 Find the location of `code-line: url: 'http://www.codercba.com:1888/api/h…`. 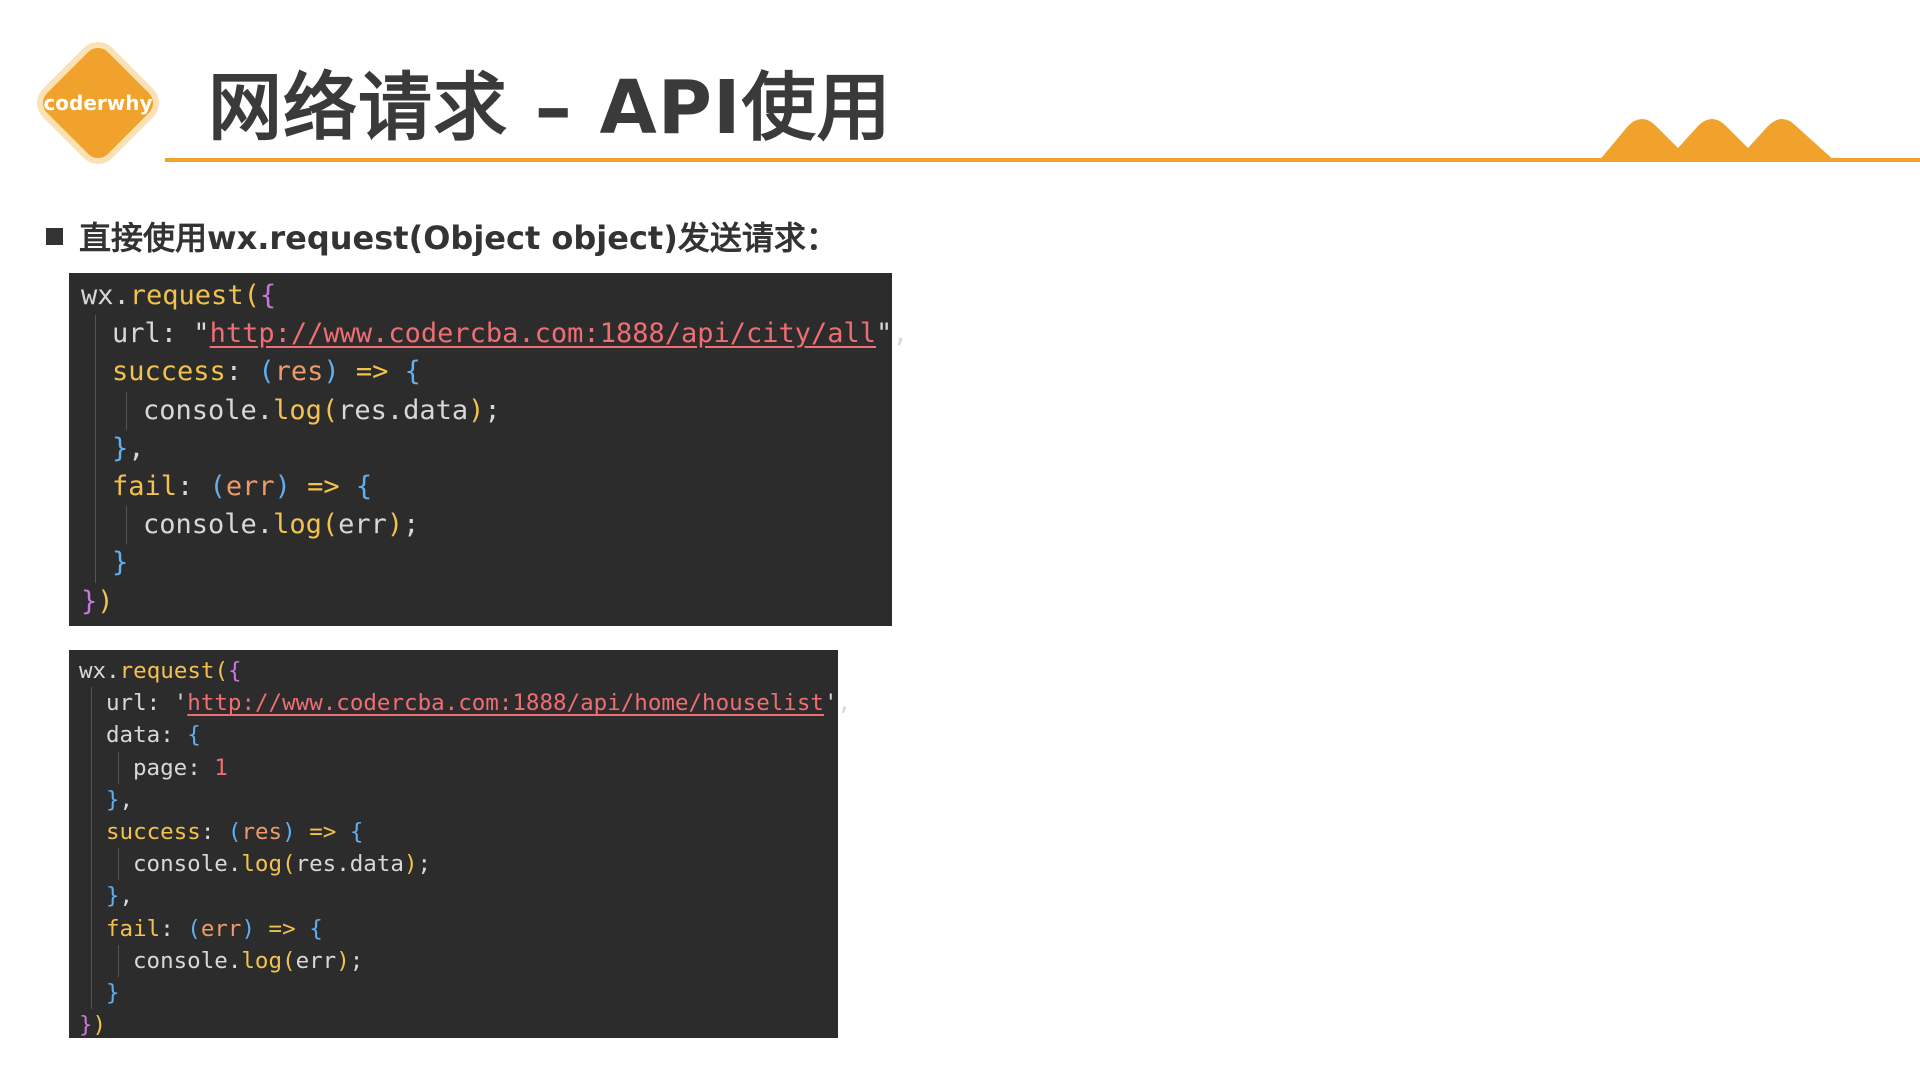

code-line: url: 'http://www.codercba.com:1888/api/h… is located at coordinates (465, 703).